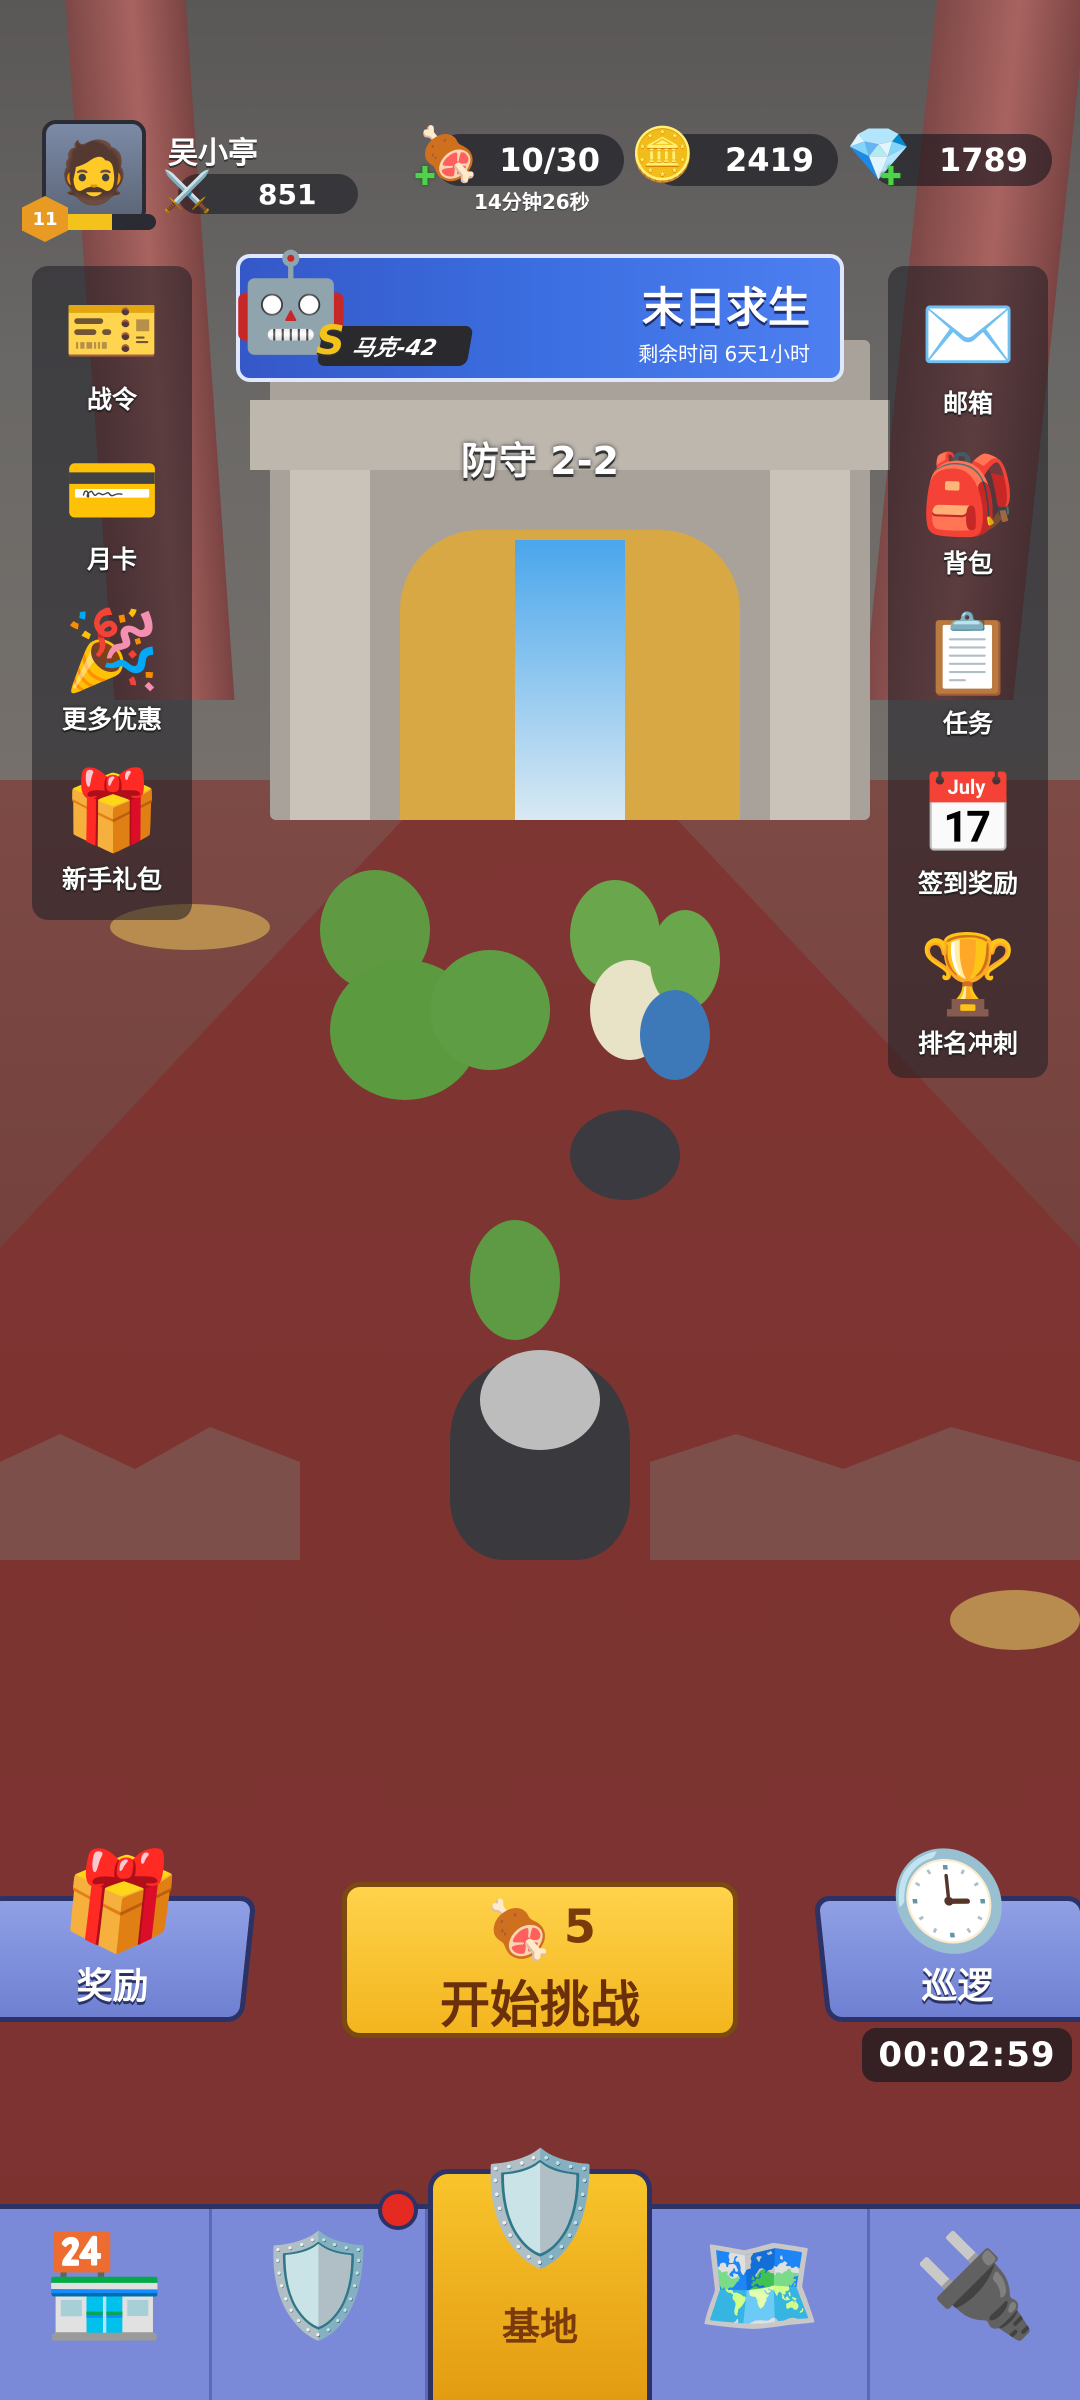 The width and height of the screenshot is (1080, 2400). What do you see at coordinates (112, 330) in the screenshot?
I see `battle-pass-ticket-icon: 🎫` at bounding box center [112, 330].